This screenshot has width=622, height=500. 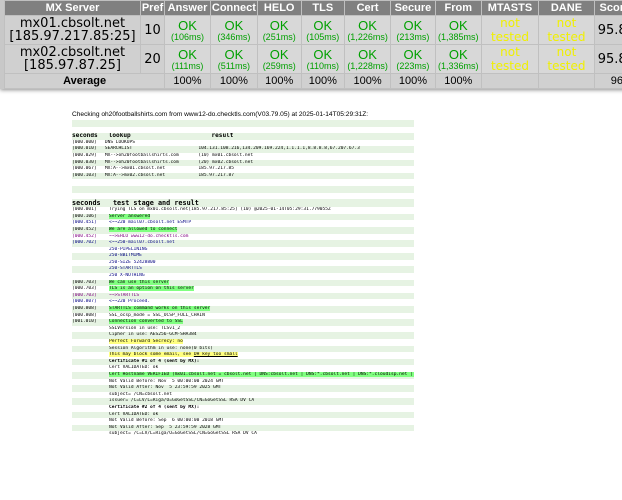 I want to click on lookup-name: MX:A-->mx01.cbsolt.net, so click(x=135, y=169).